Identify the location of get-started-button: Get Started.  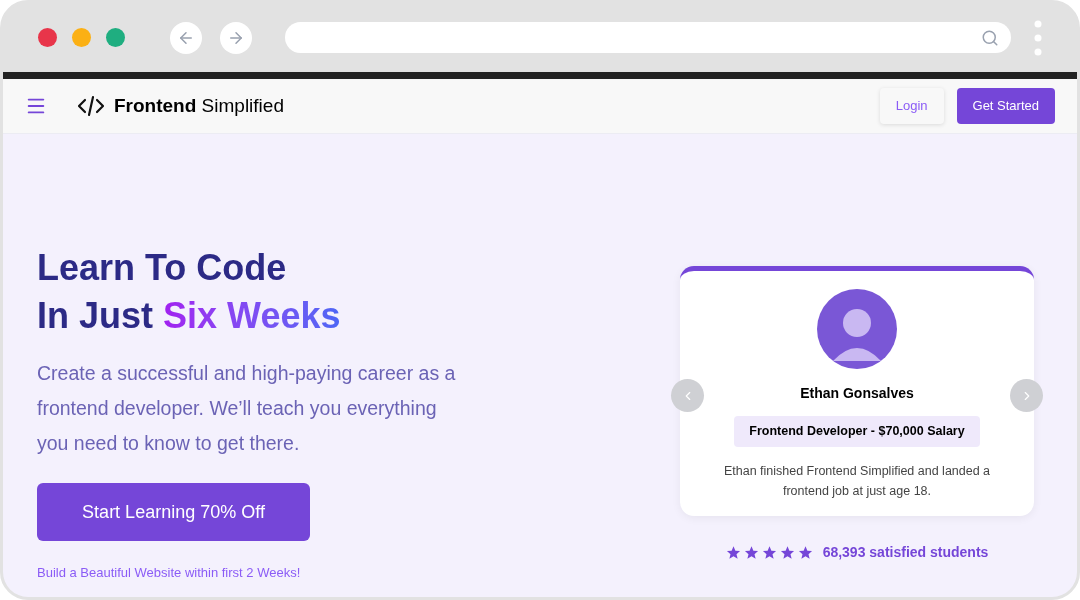
(1005, 106).